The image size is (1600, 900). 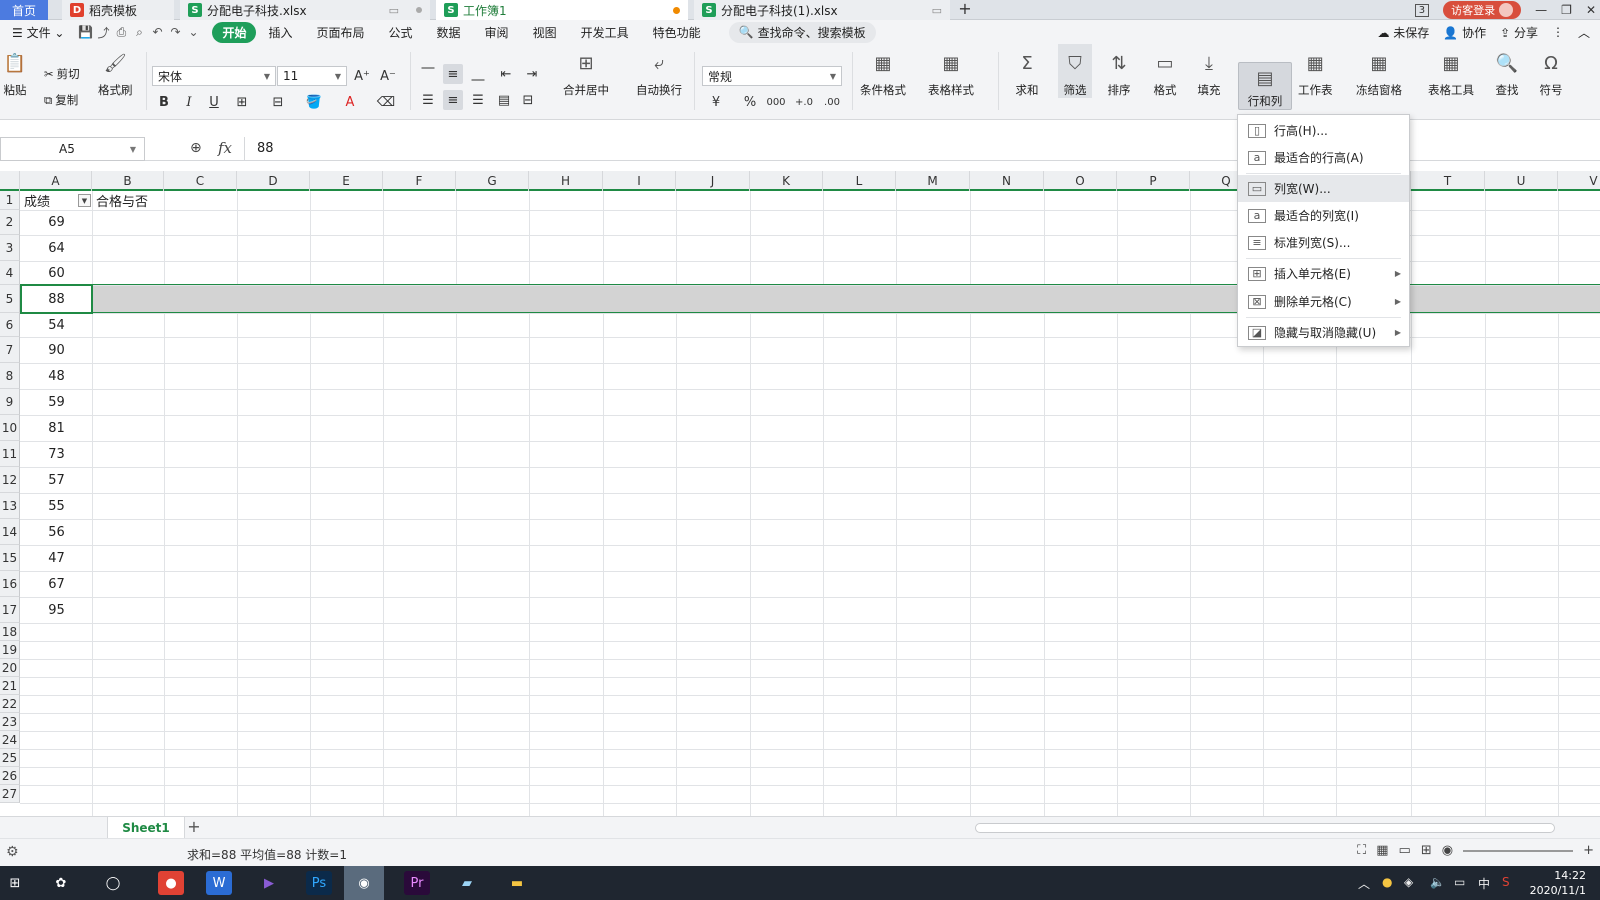 What do you see at coordinates (1007, 181) in the screenshot?
I see `column-header-N: N` at bounding box center [1007, 181].